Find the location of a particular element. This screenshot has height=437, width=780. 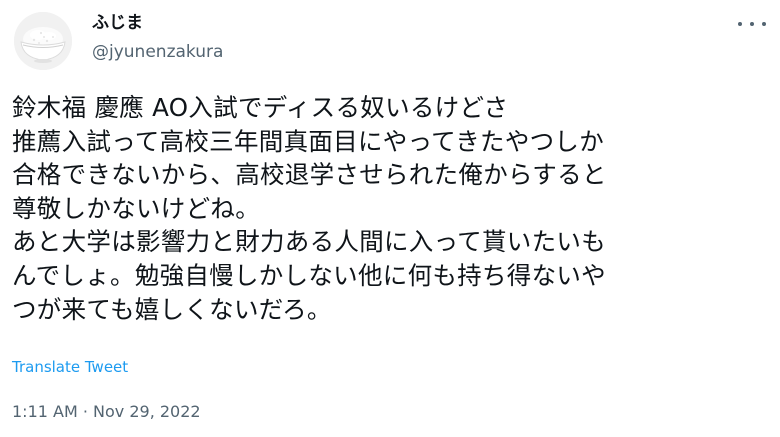

author-display-name: ふじま is located at coordinates (157, 23).